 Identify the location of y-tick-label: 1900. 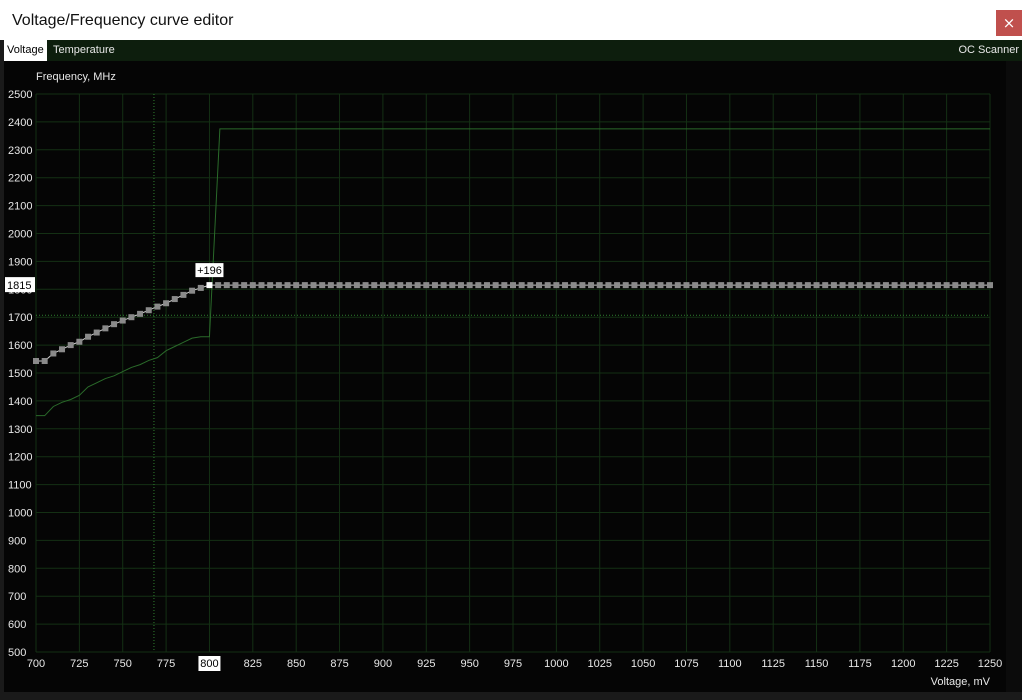
(20, 262).